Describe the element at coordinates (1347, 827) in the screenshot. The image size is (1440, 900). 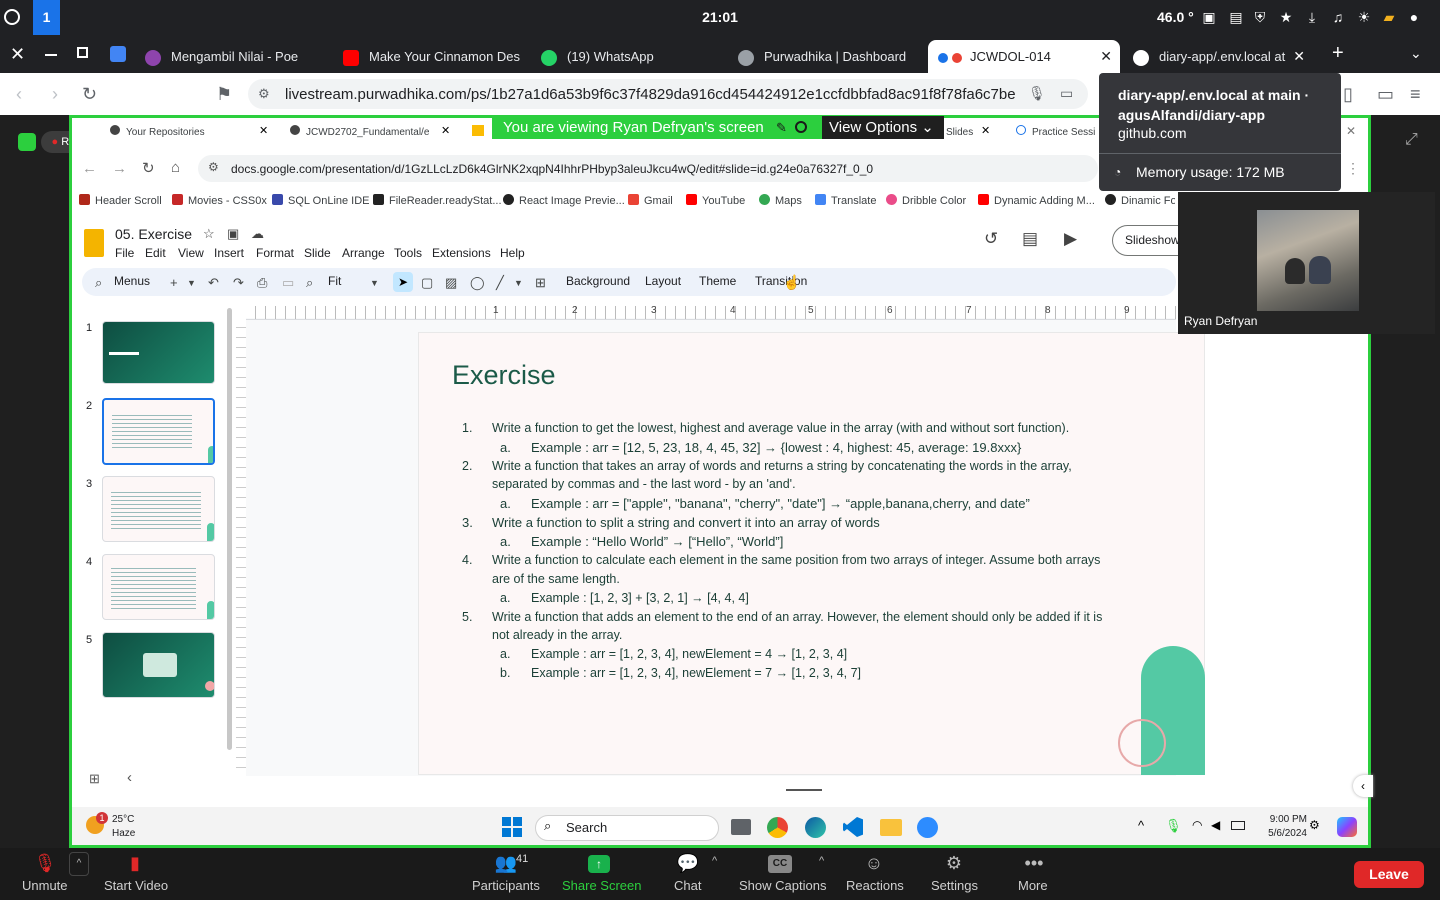
I see `copilot-icon` at that location.